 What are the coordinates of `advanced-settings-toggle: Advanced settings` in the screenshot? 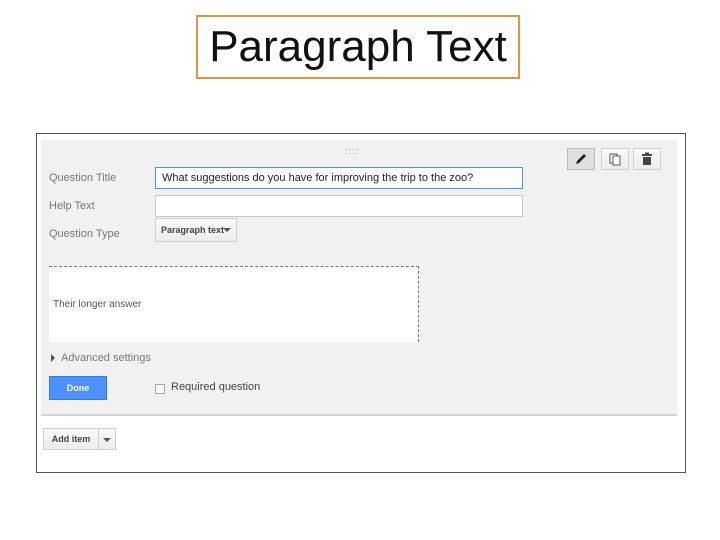 It's located at (101, 358).